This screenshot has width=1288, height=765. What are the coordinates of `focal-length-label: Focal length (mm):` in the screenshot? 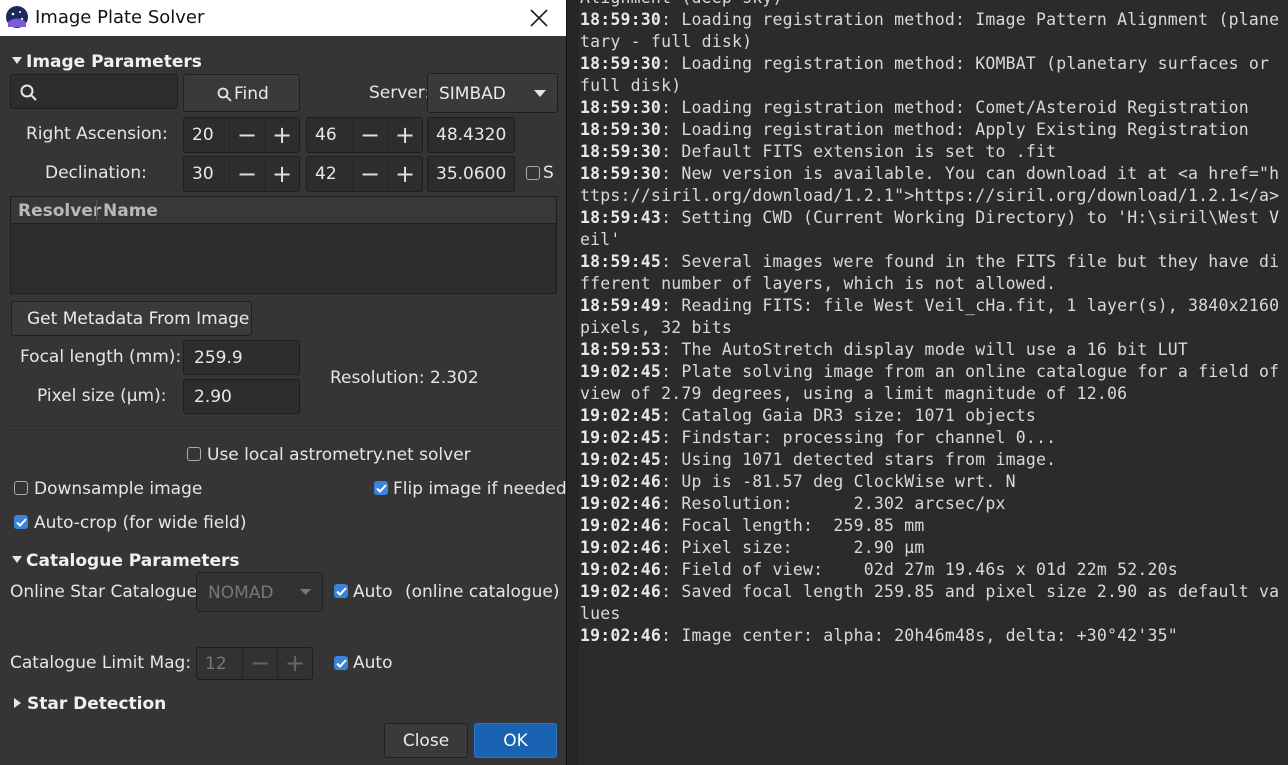 It's located at (101, 357).